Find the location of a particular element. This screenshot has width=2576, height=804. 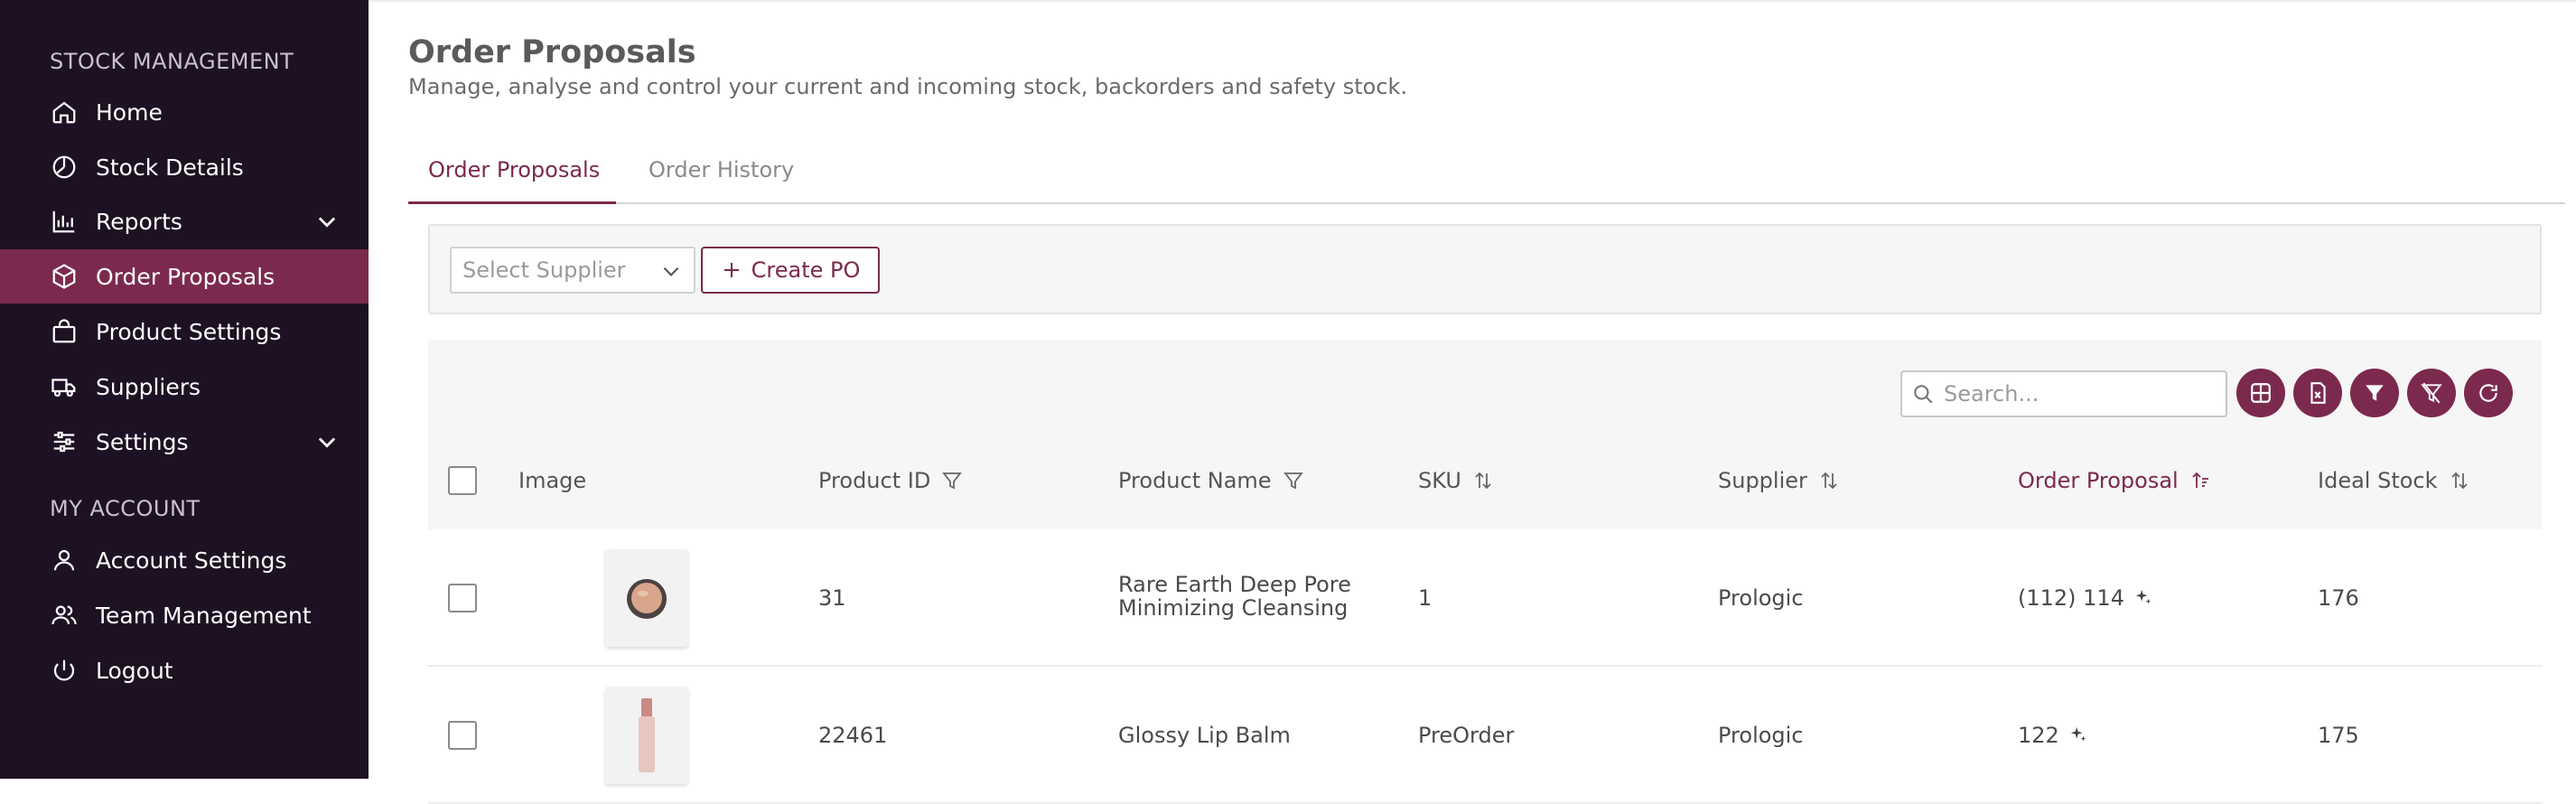

sidebar-item-label: Logout is located at coordinates (135, 670).